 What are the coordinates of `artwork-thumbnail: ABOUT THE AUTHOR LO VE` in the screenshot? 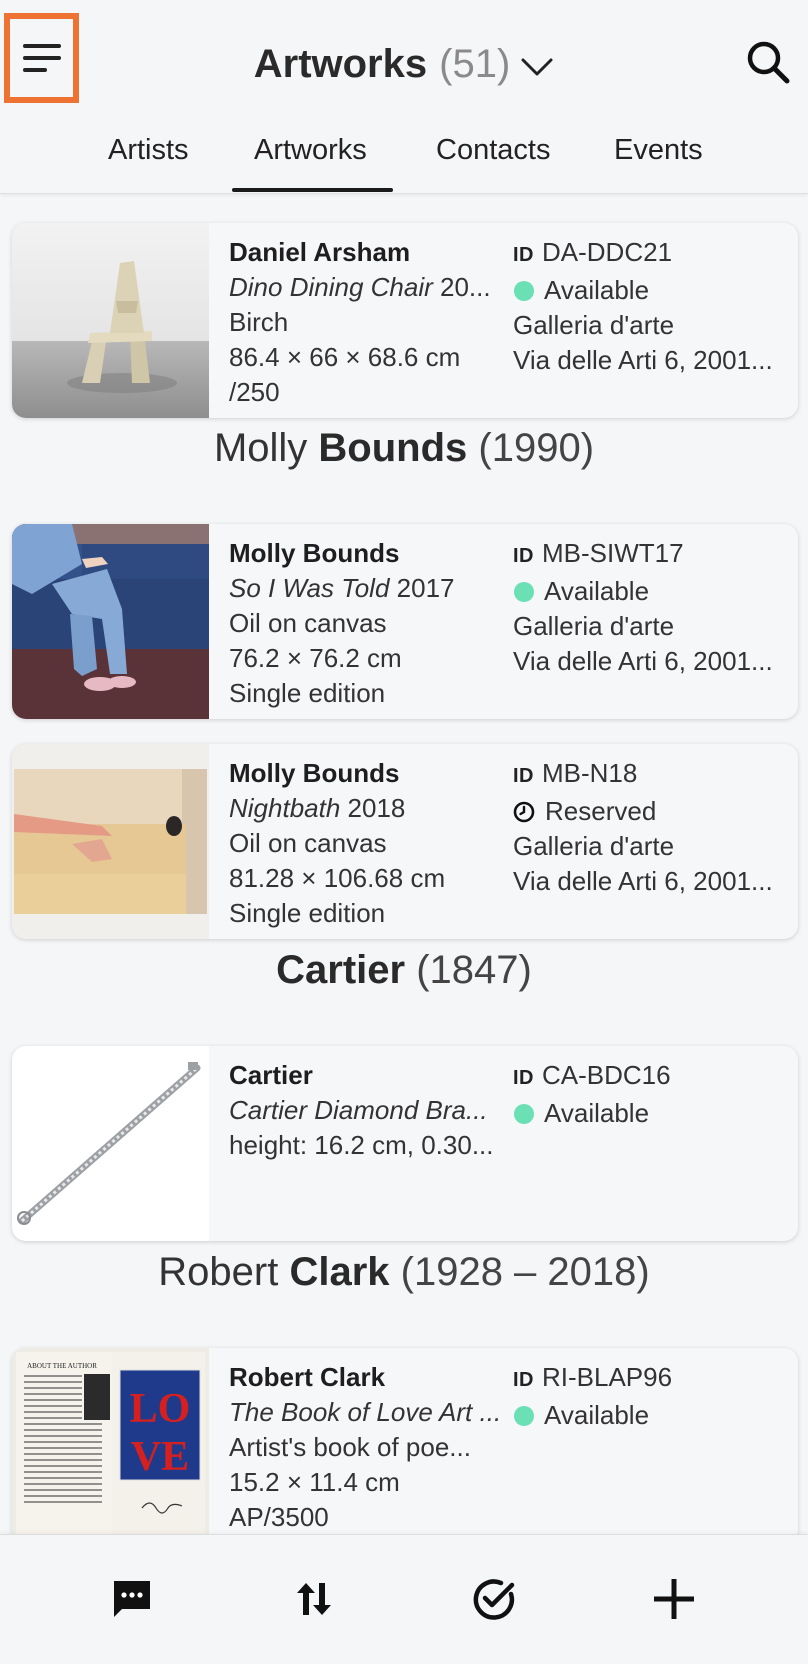 It's located at (110, 1441).